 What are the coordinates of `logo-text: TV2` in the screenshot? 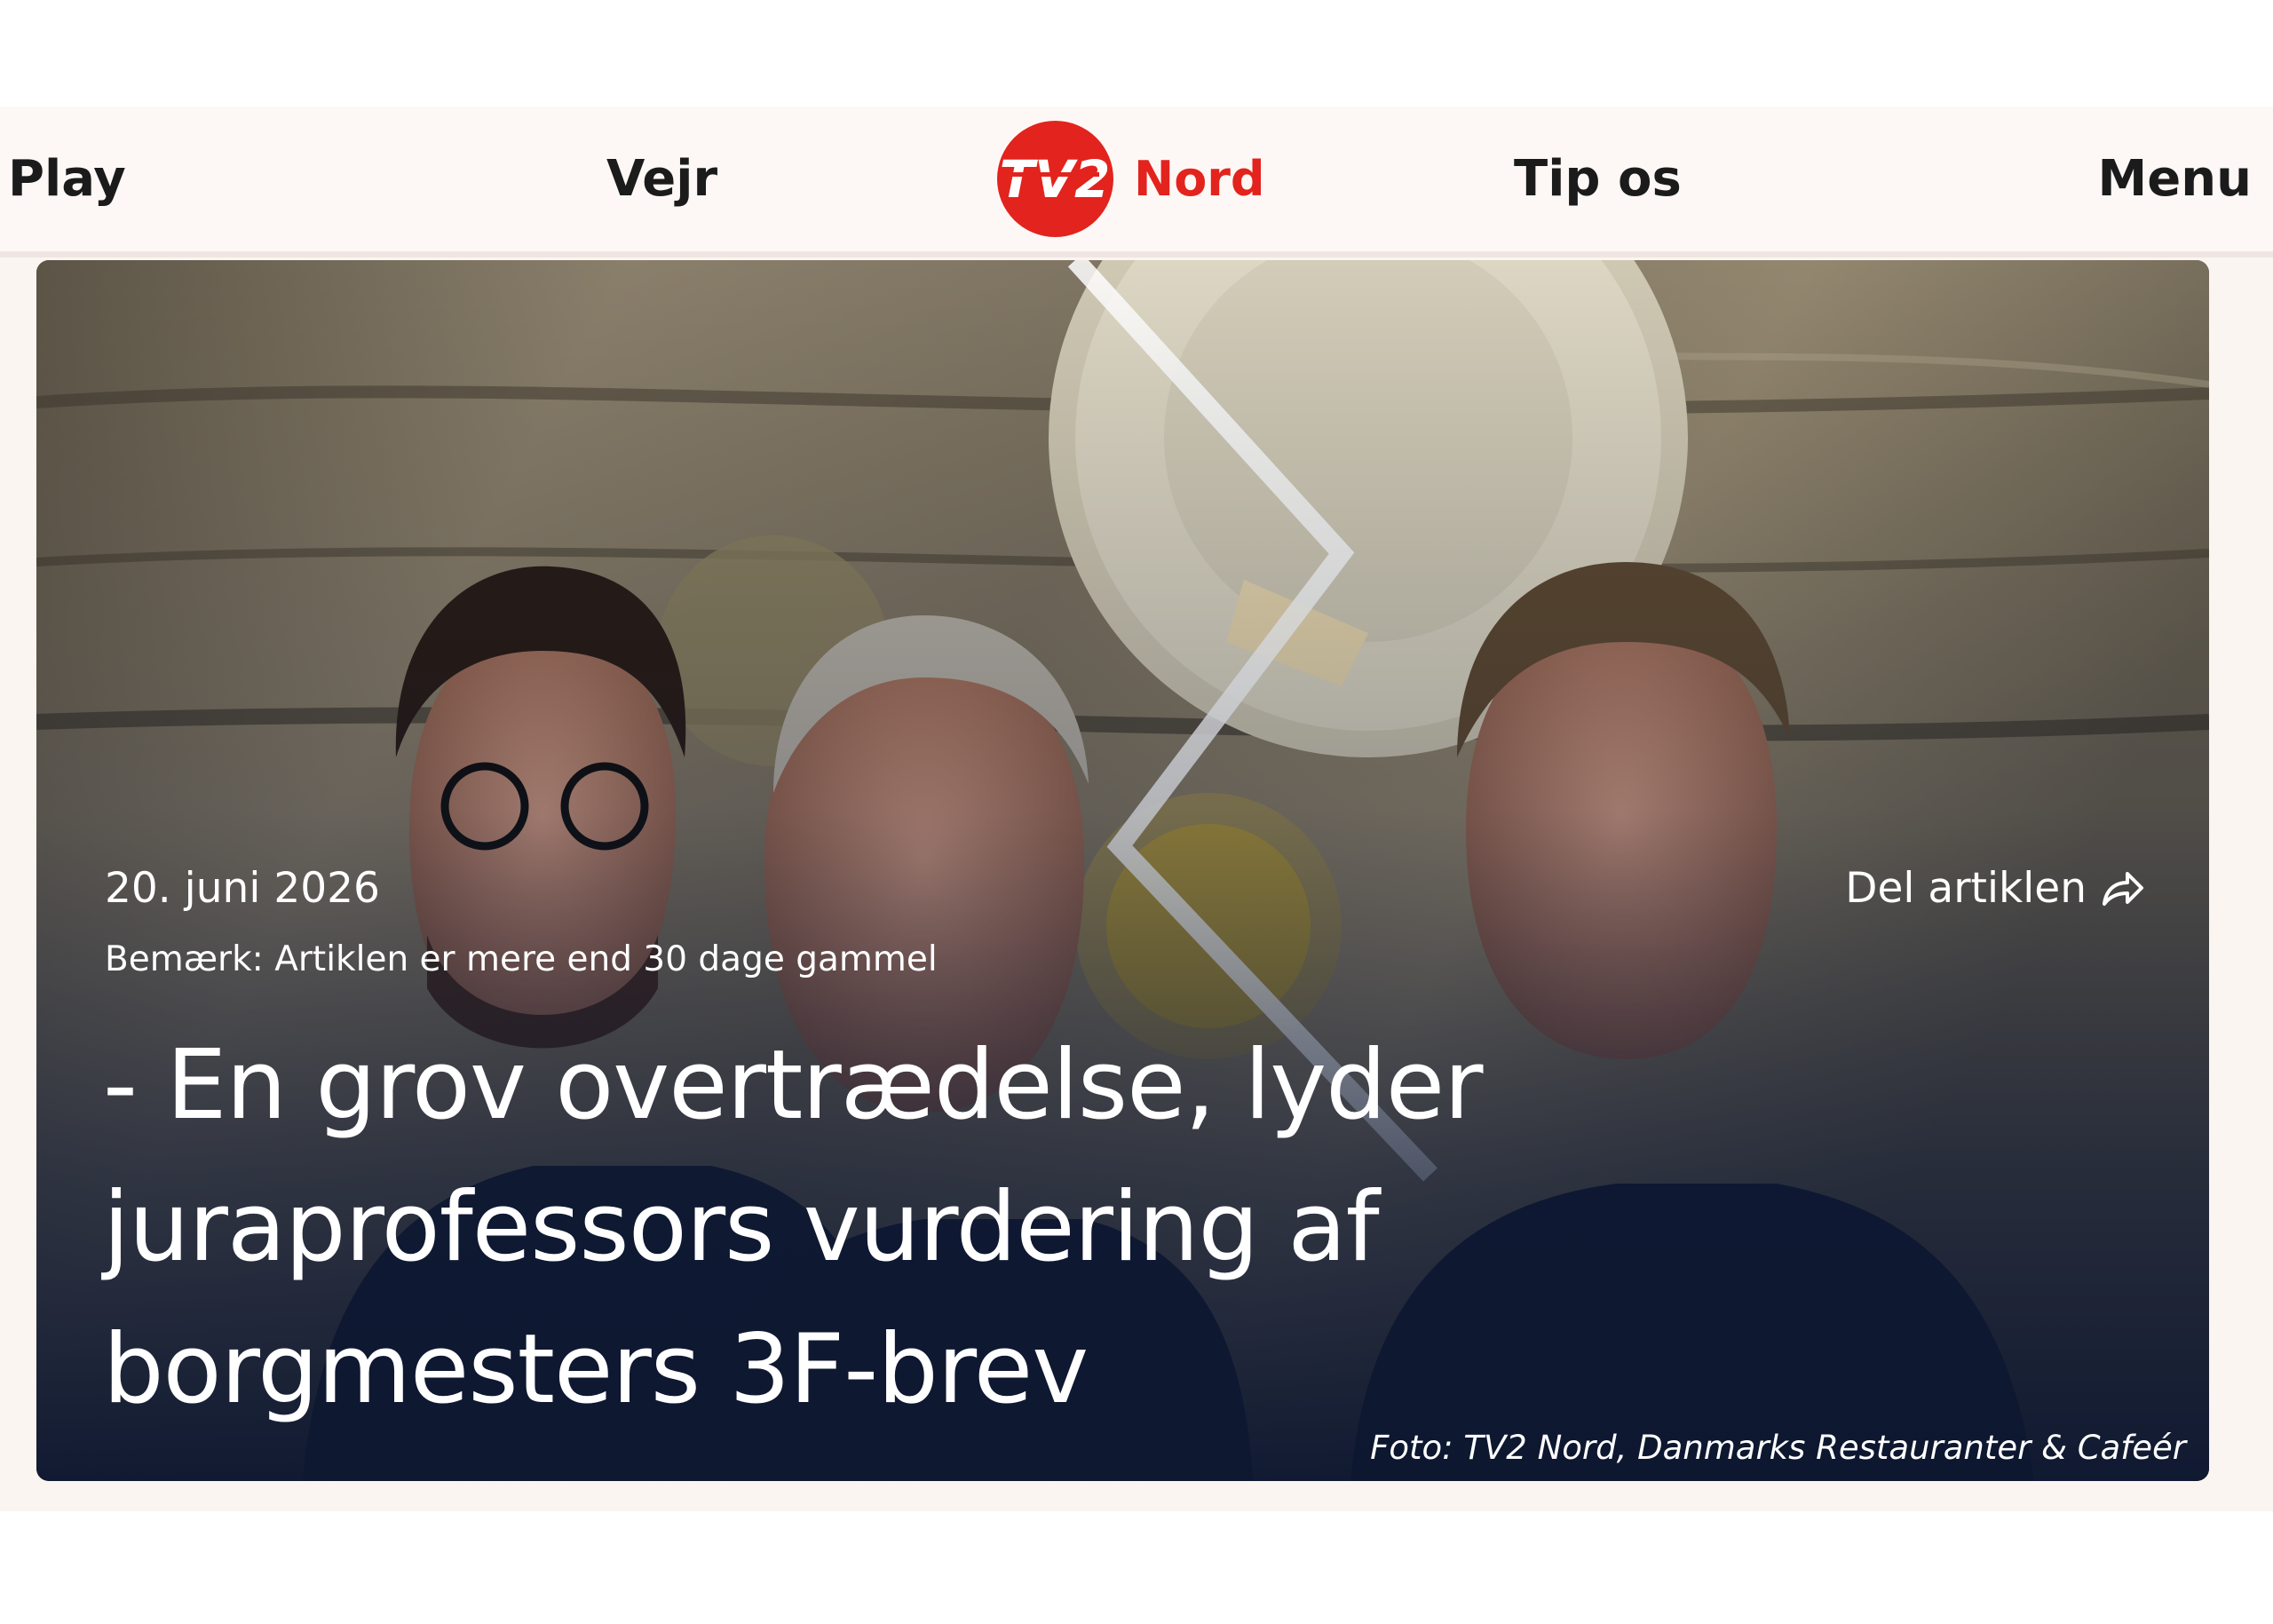 It's located at (1056, 179).